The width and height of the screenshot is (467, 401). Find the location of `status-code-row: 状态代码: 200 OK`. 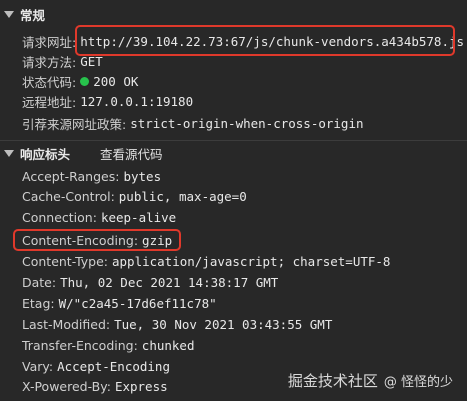

status-code-row: 状态代码: 200 OK is located at coordinates (80, 81).